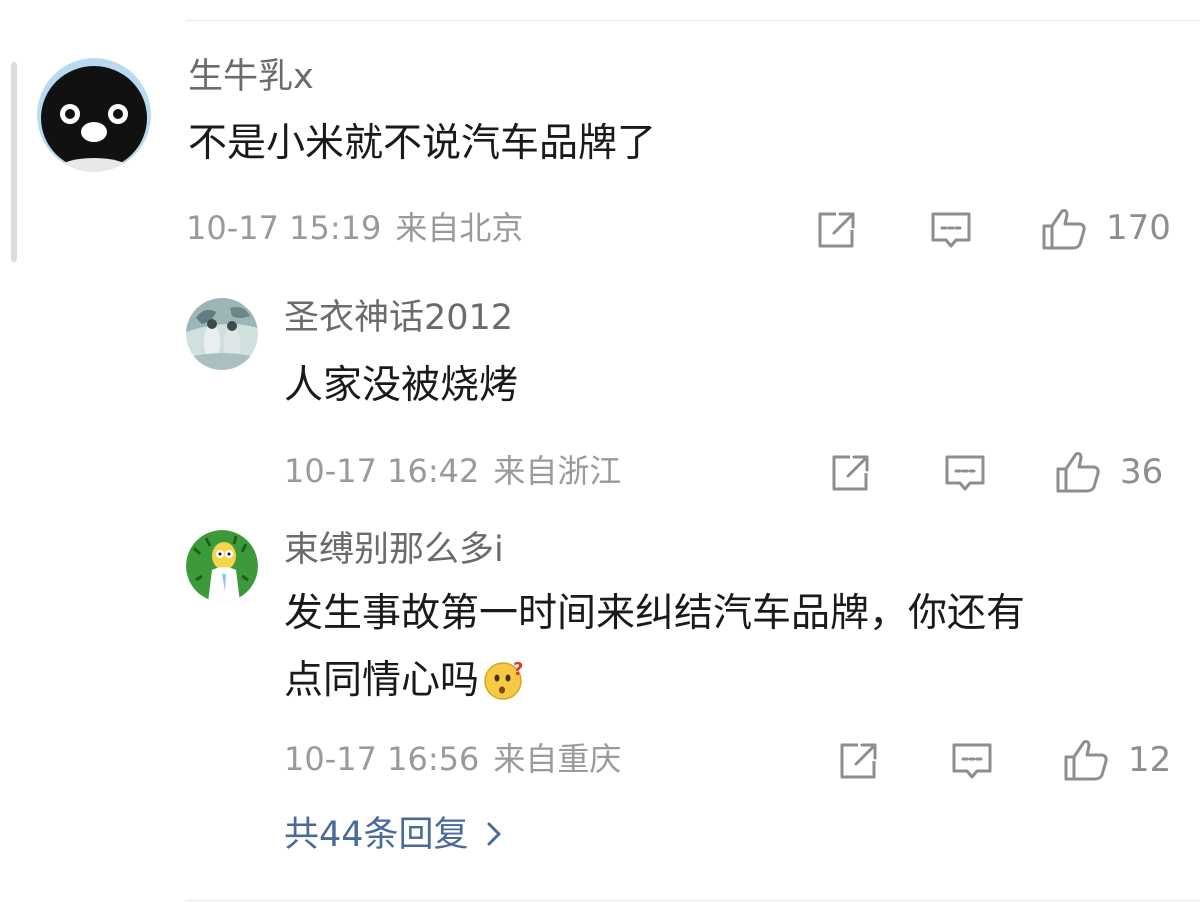 The height and width of the screenshot is (903, 1200). What do you see at coordinates (382, 759) in the screenshot?
I see `comment-date: 10-17 16:56` at bounding box center [382, 759].